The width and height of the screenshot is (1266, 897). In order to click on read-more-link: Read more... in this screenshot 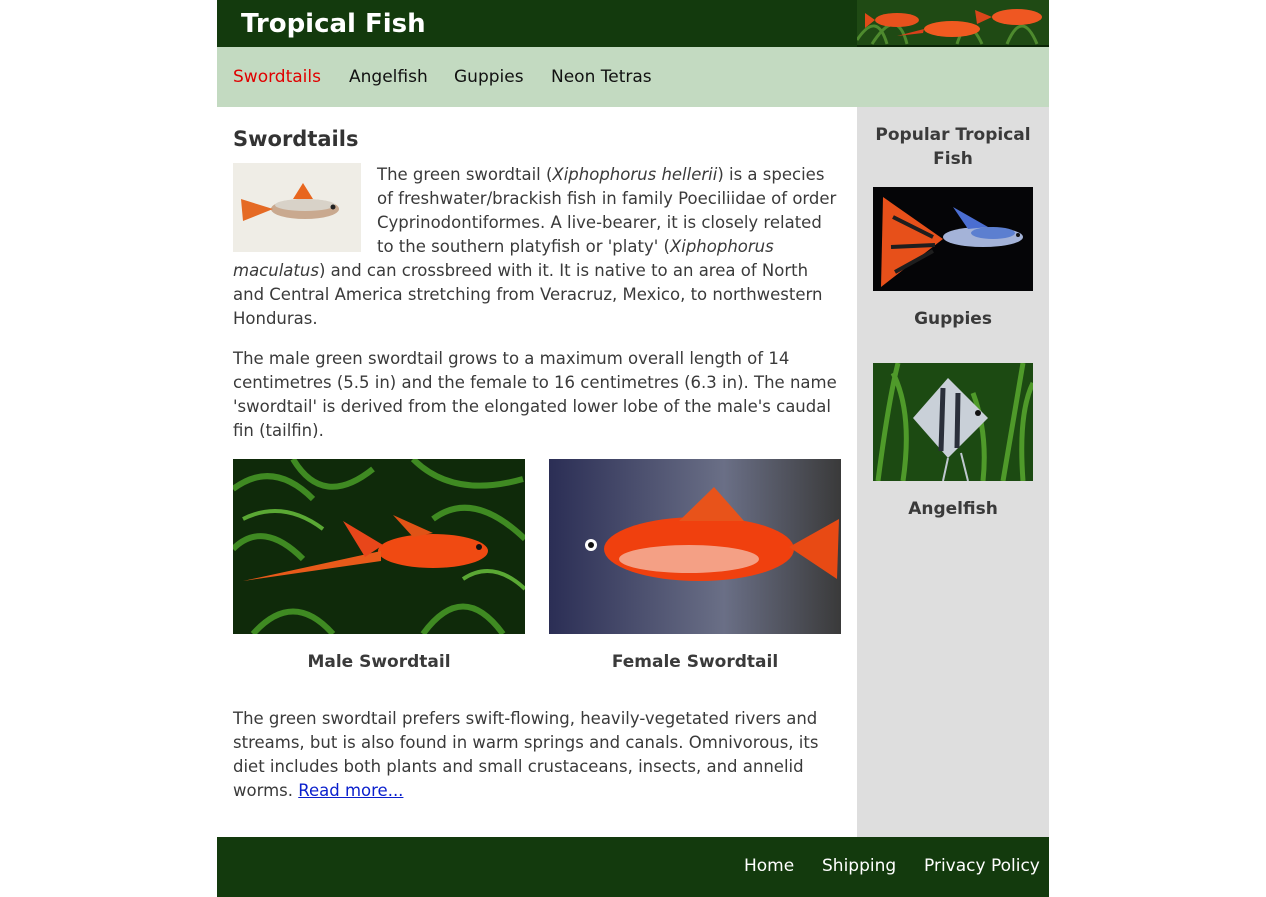, I will do `click(350, 790)`.